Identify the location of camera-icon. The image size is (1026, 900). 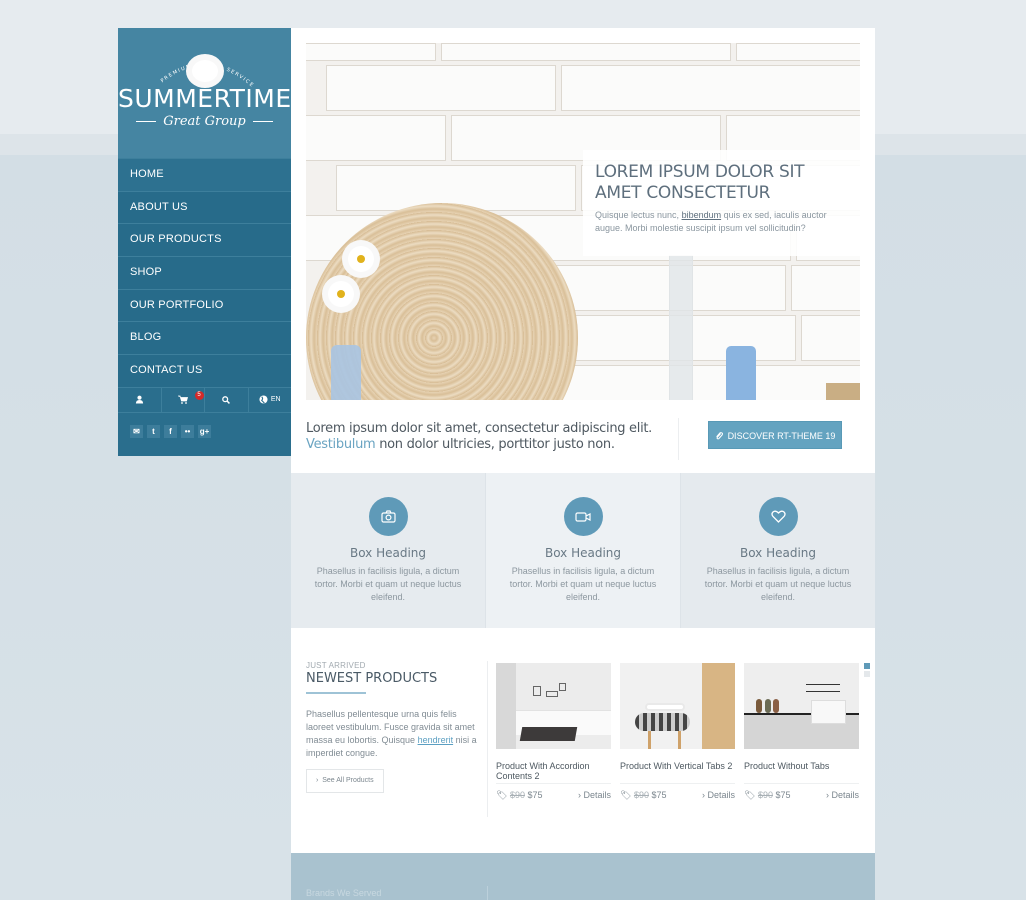
(388, 516).